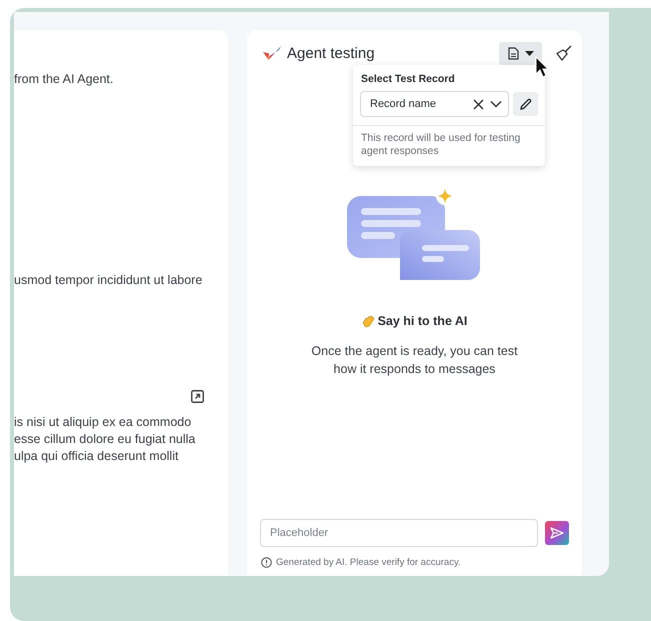 Image resolution: width=651 pixels, height=621 pixels. Describe the element at coordinates (414, 360) in the screenshot. I see `description-text: Once the agent is ready, you can test how it responds to messages` at that location.